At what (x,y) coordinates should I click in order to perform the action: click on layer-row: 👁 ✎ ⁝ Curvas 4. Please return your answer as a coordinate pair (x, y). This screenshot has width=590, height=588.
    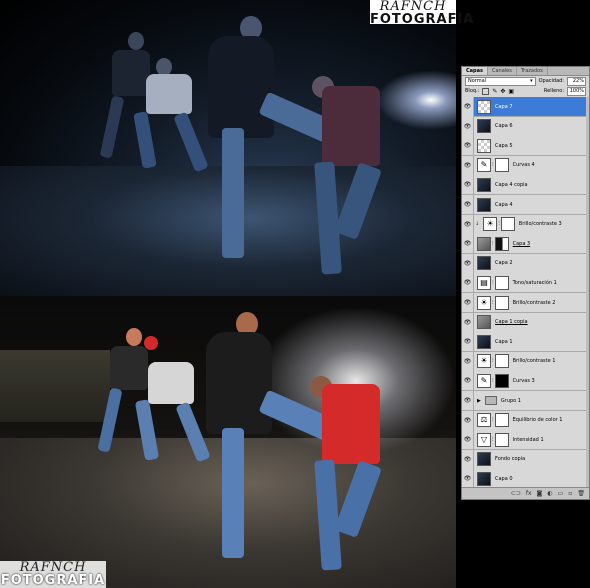
    Looking at the image, I should click on (525, 165).